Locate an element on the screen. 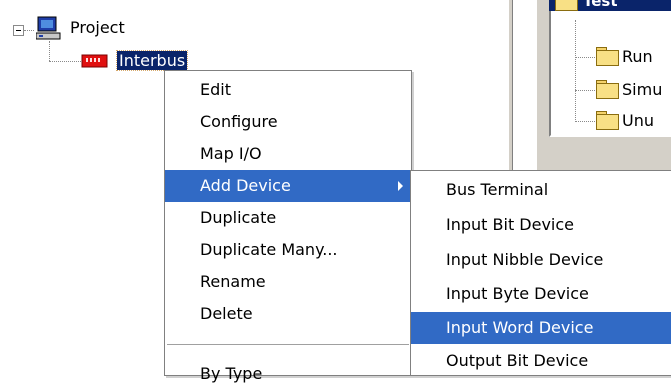  submenu-item-input-nibble-device: Input Nibble Device is located at coordinates (541, 260).